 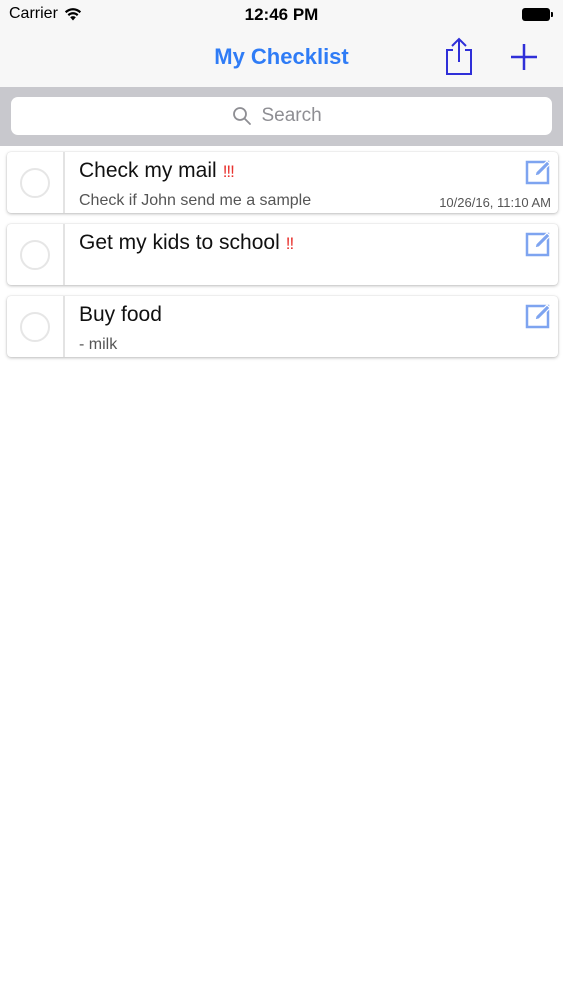 What do you see at coordinates (195, 200) in the screenshot?
I see `item-note: Check if John send me a sample` at bounding box center [195, 200].